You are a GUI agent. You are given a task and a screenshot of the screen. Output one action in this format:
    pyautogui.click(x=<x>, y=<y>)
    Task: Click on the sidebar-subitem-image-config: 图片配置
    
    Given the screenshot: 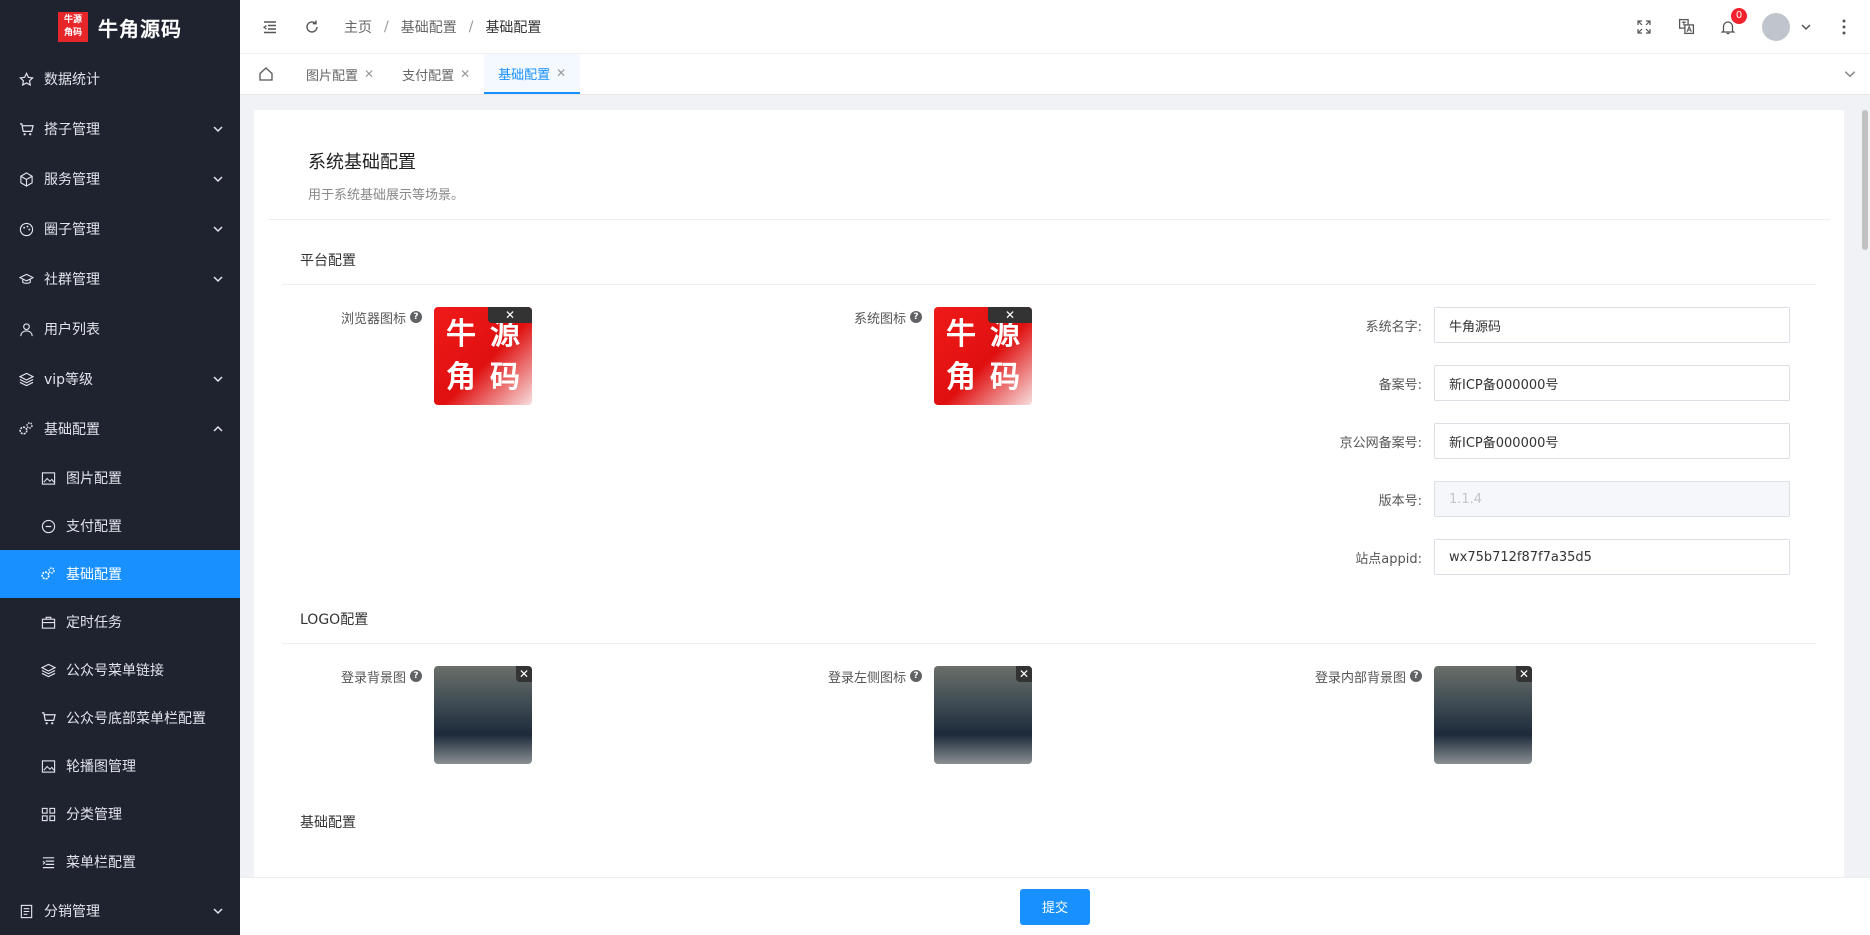 What is the action you would take?
    pyautogui.click(x=120, y=478)
    